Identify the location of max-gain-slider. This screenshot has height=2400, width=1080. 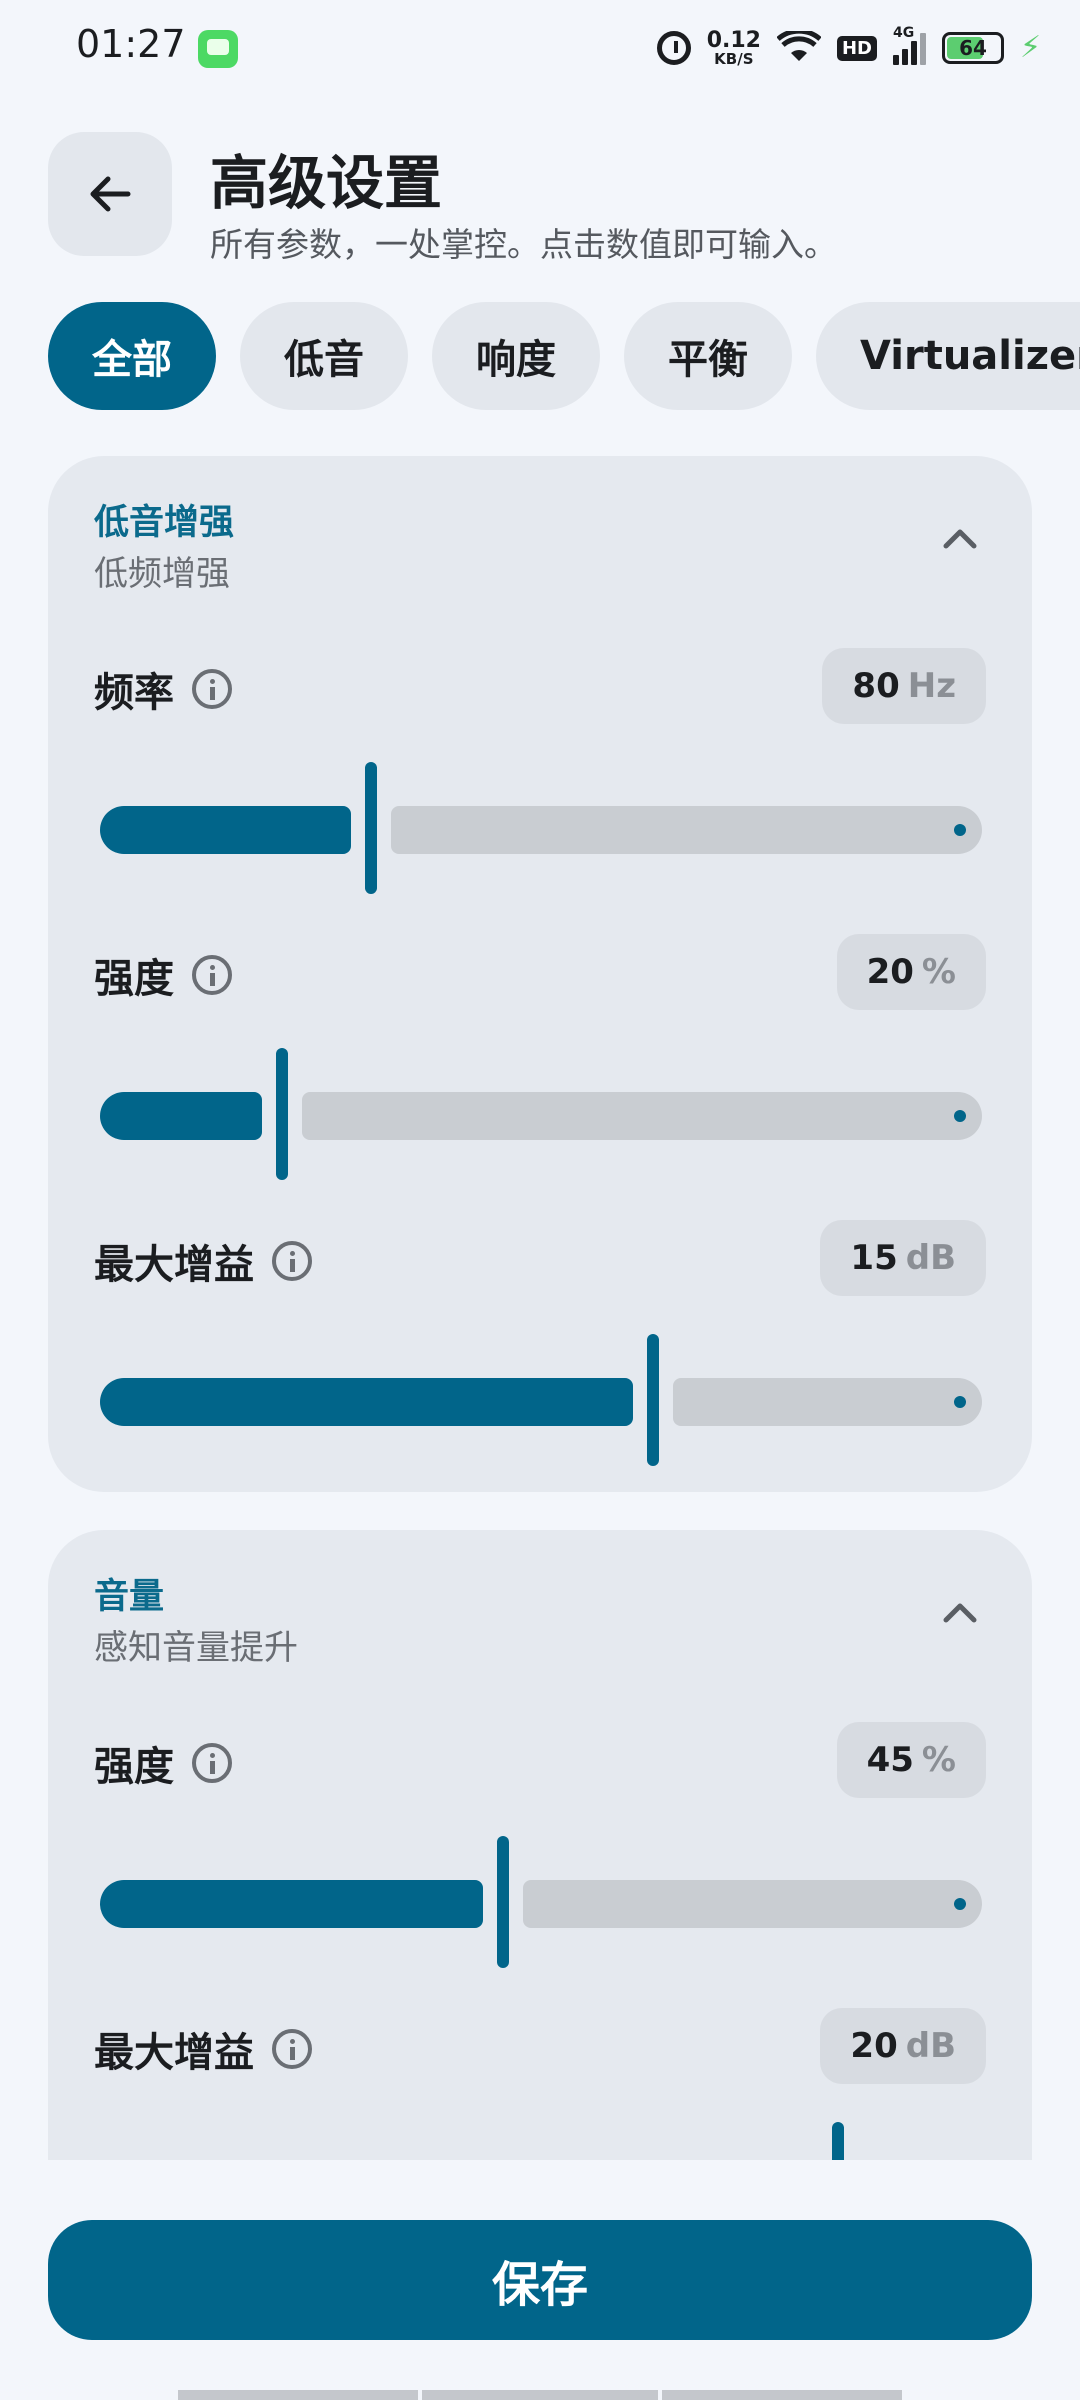
(541, 1400).